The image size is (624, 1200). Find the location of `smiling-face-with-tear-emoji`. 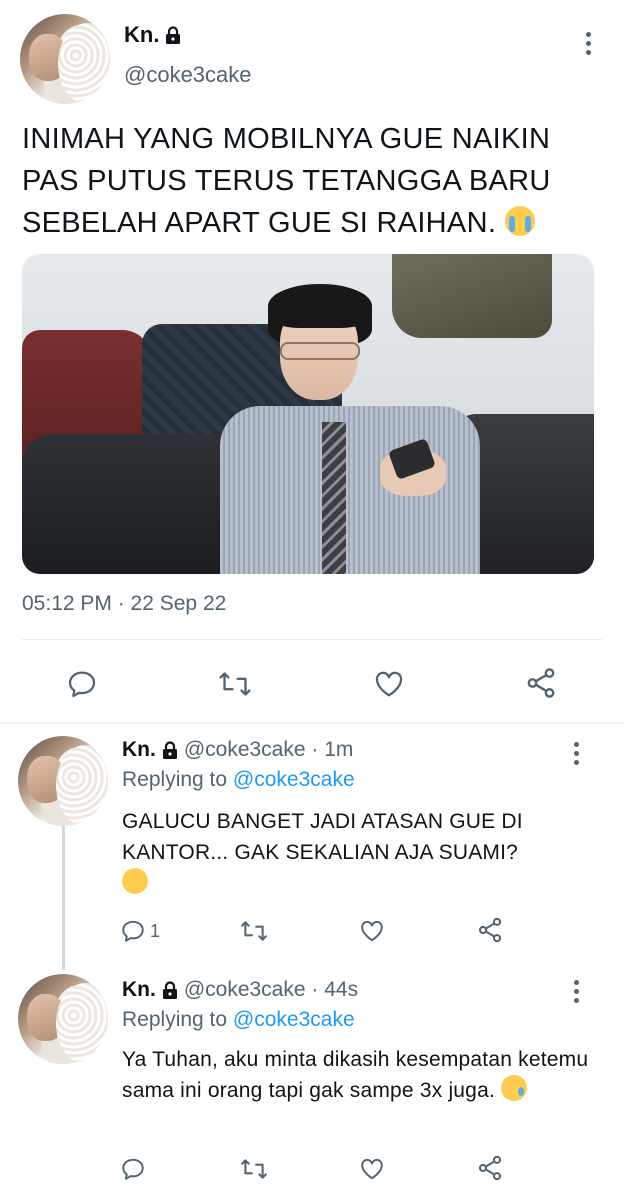

smiling-face-with-tear-emoji is located at coordinates (514, 1088).